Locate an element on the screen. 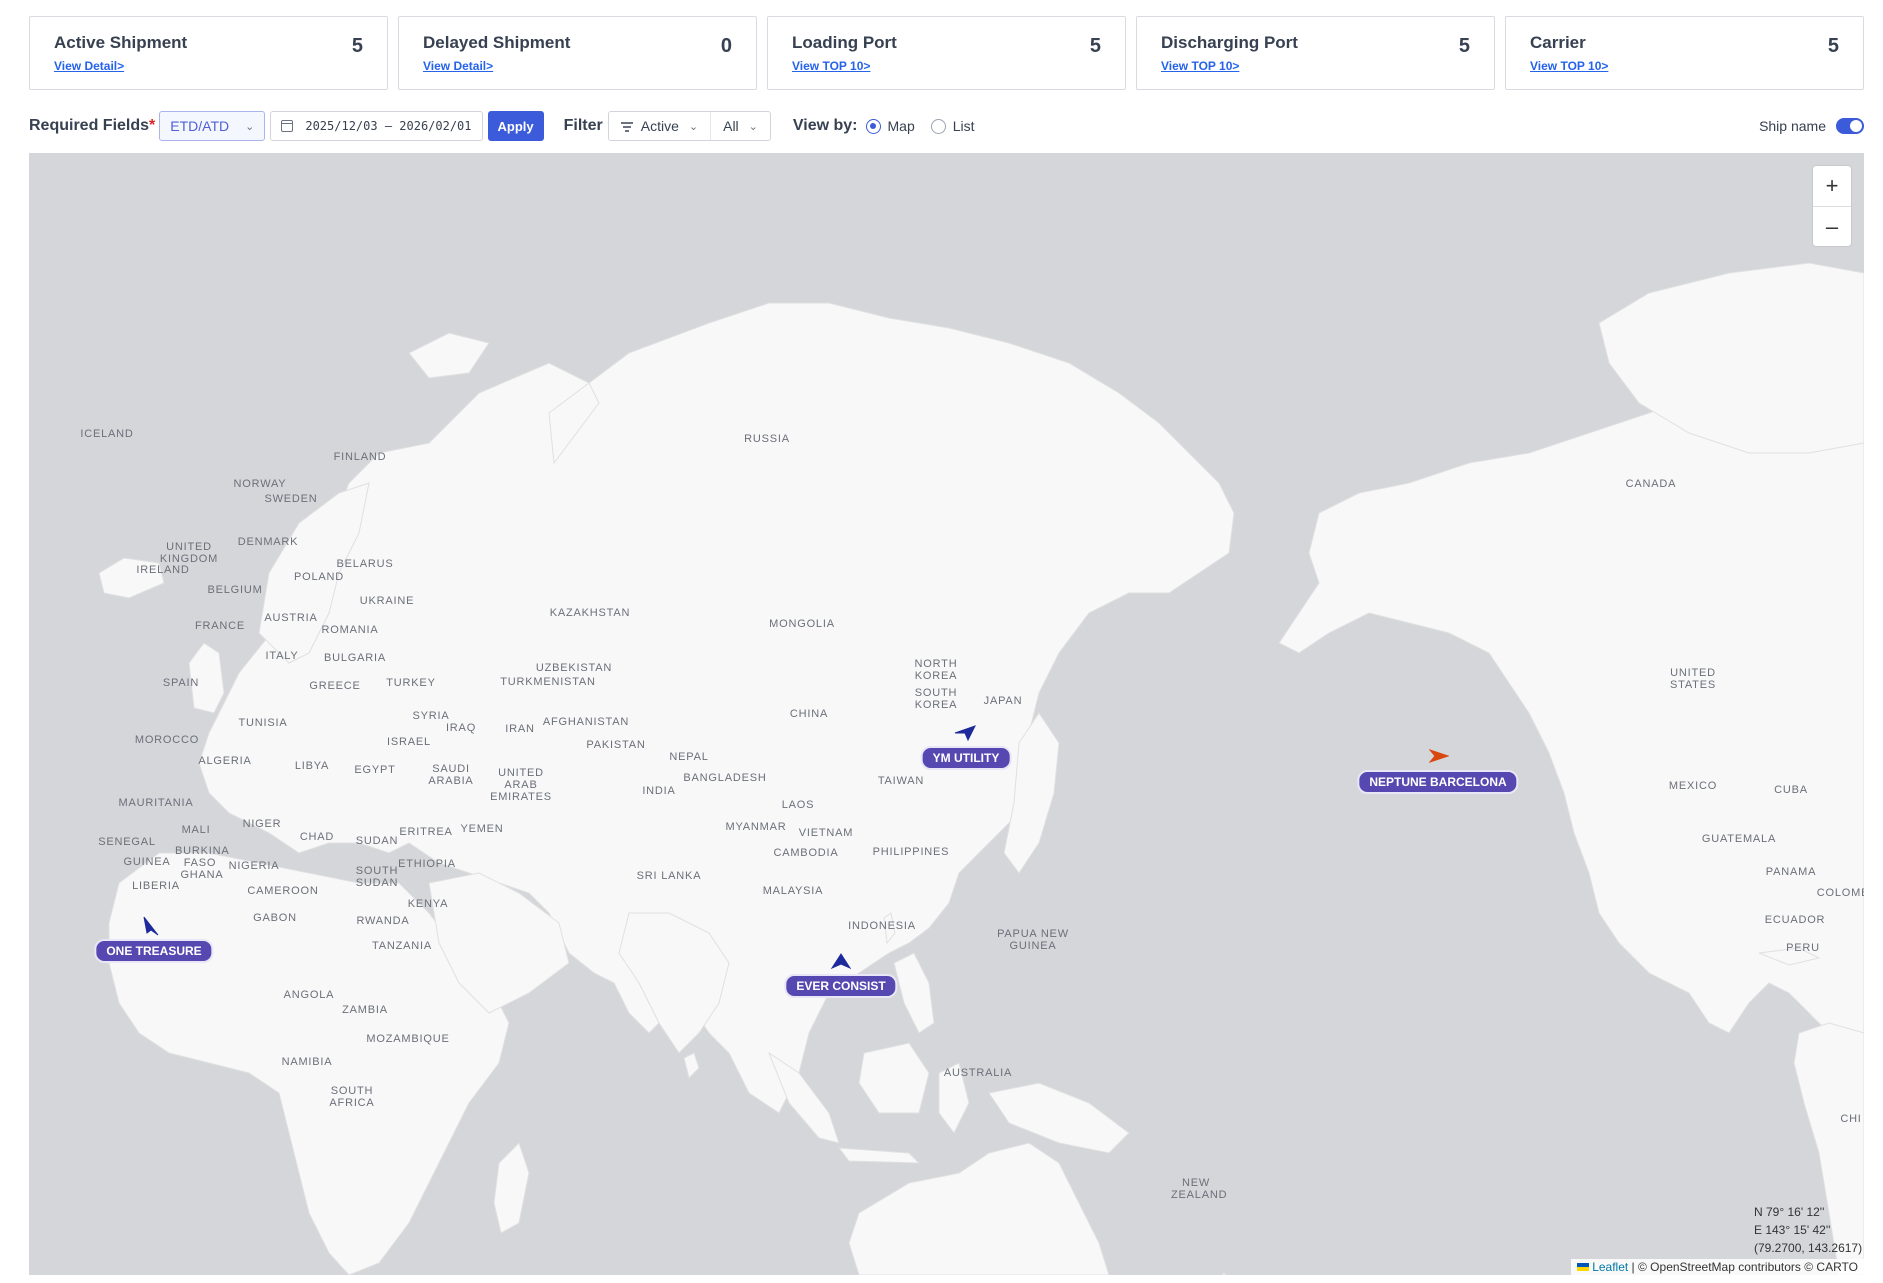 Image resolution: width=1883 pixels, height=1283 pixels. map-label: JAPAN is located at coordinates (1003, 701).